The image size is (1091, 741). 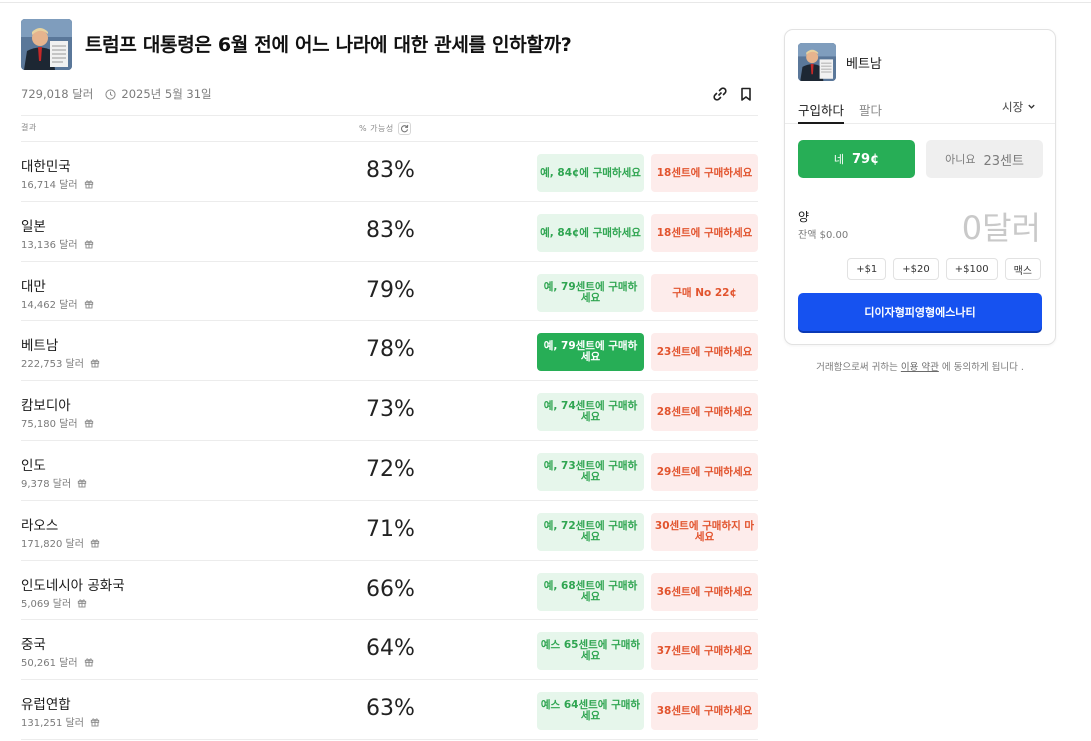 I want to click on outcome-volume-group: 14,462 달러, so click(x=57, y=303).